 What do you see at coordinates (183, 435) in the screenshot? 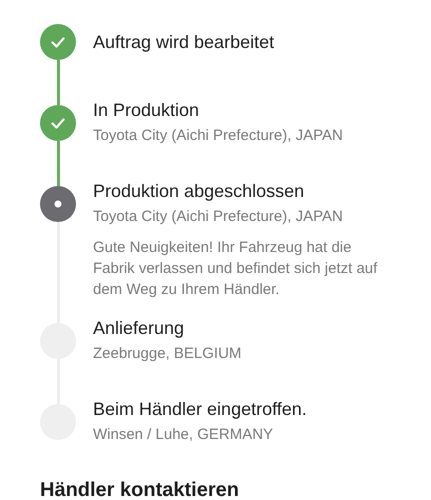
I see `step-location: Winsen / Luhe, GERMANY` at bounding box center [183, 435].